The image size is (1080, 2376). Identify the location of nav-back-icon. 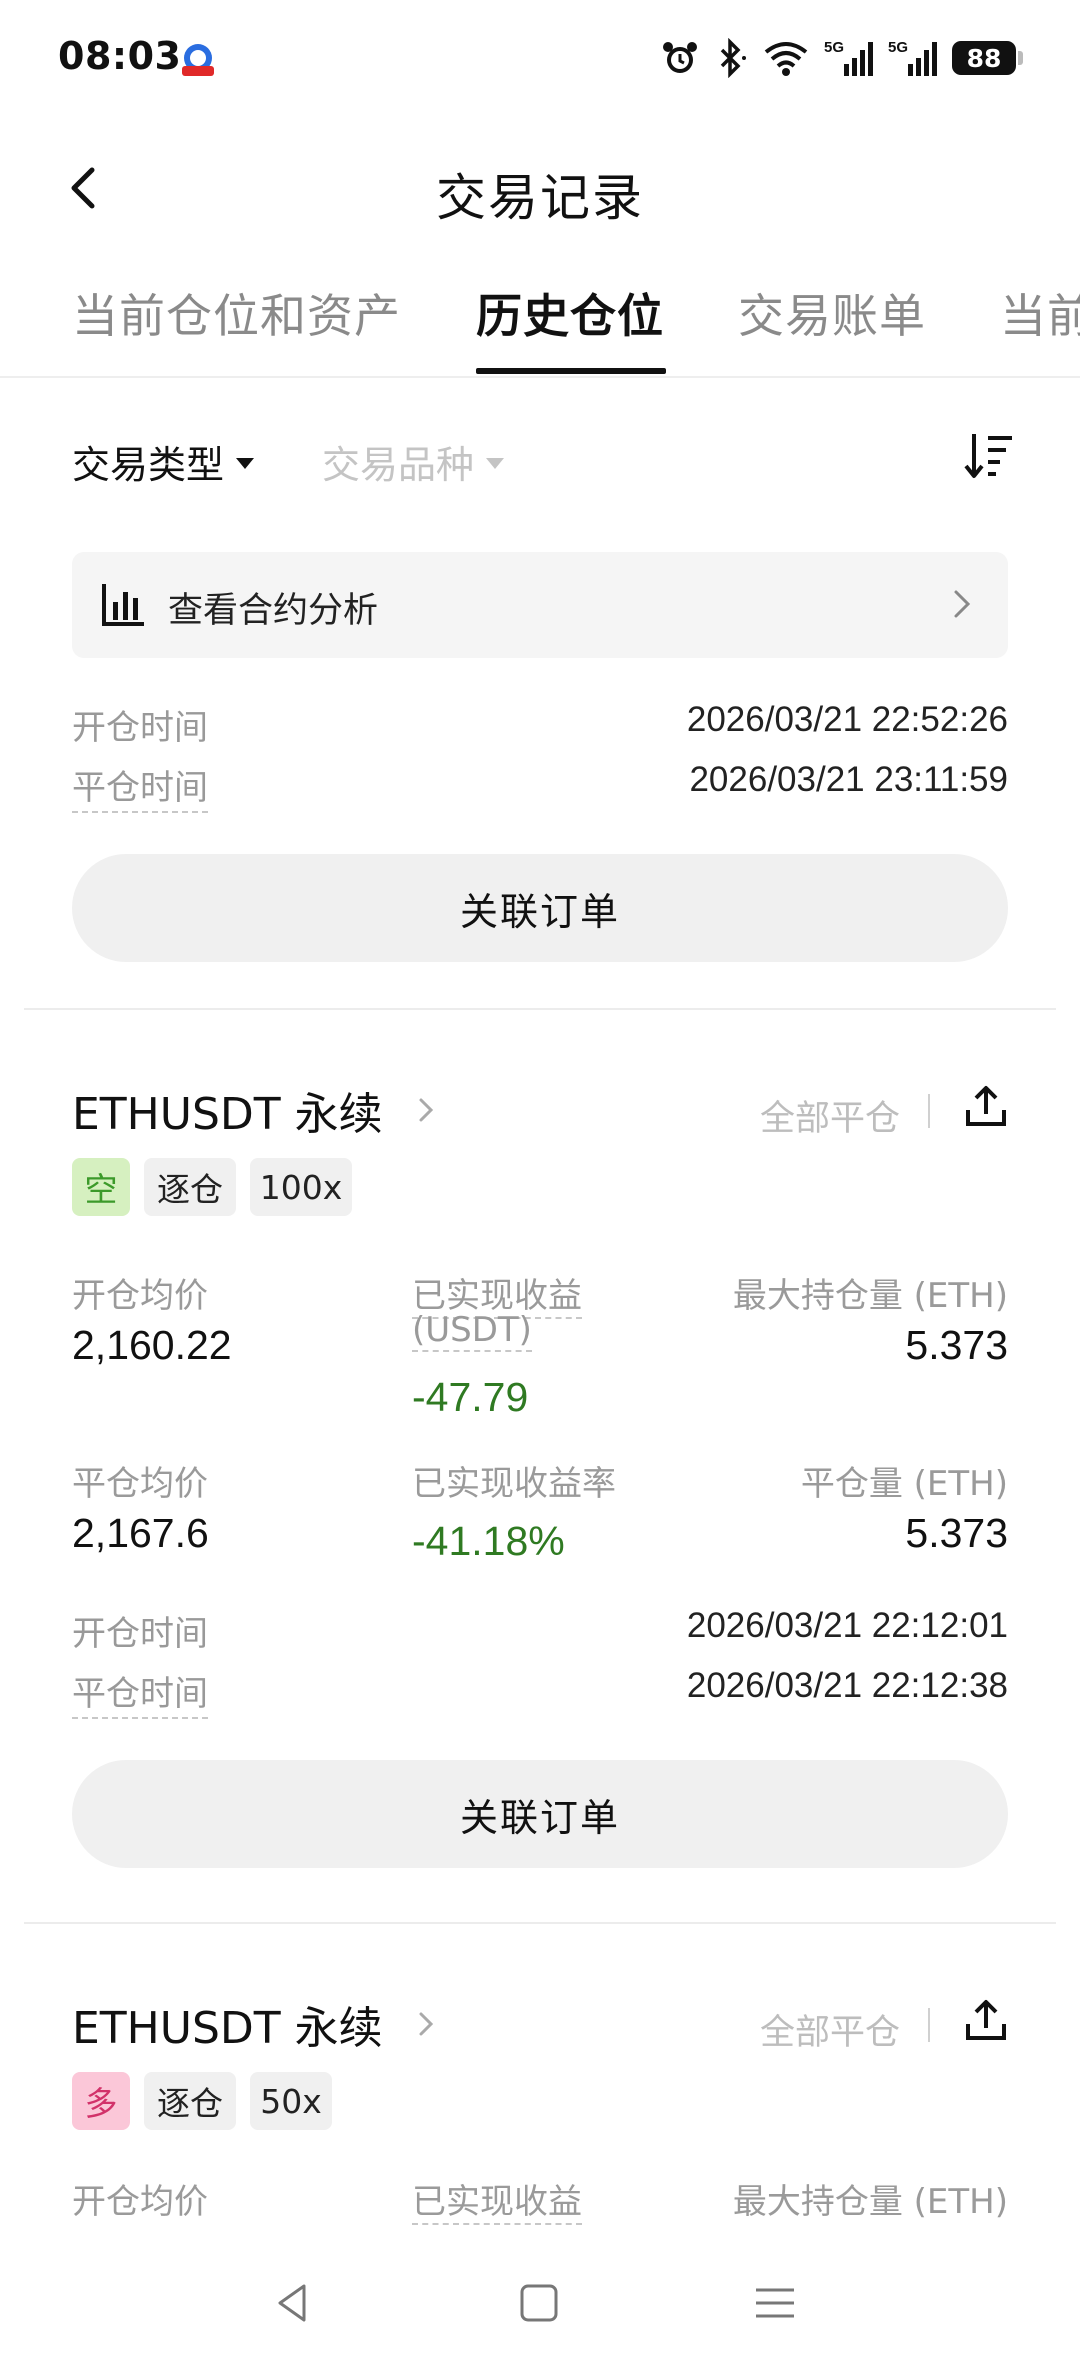
(293, 2303).